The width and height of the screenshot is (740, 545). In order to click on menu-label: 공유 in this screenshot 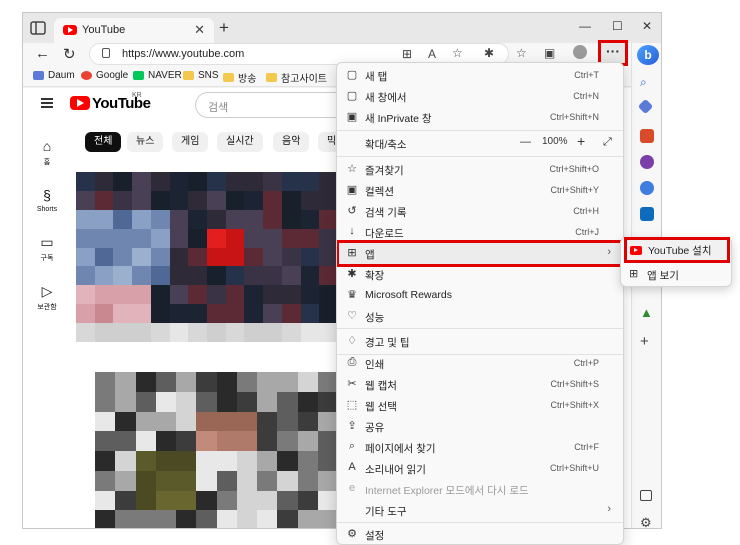, I will do `click(375, 428)`.